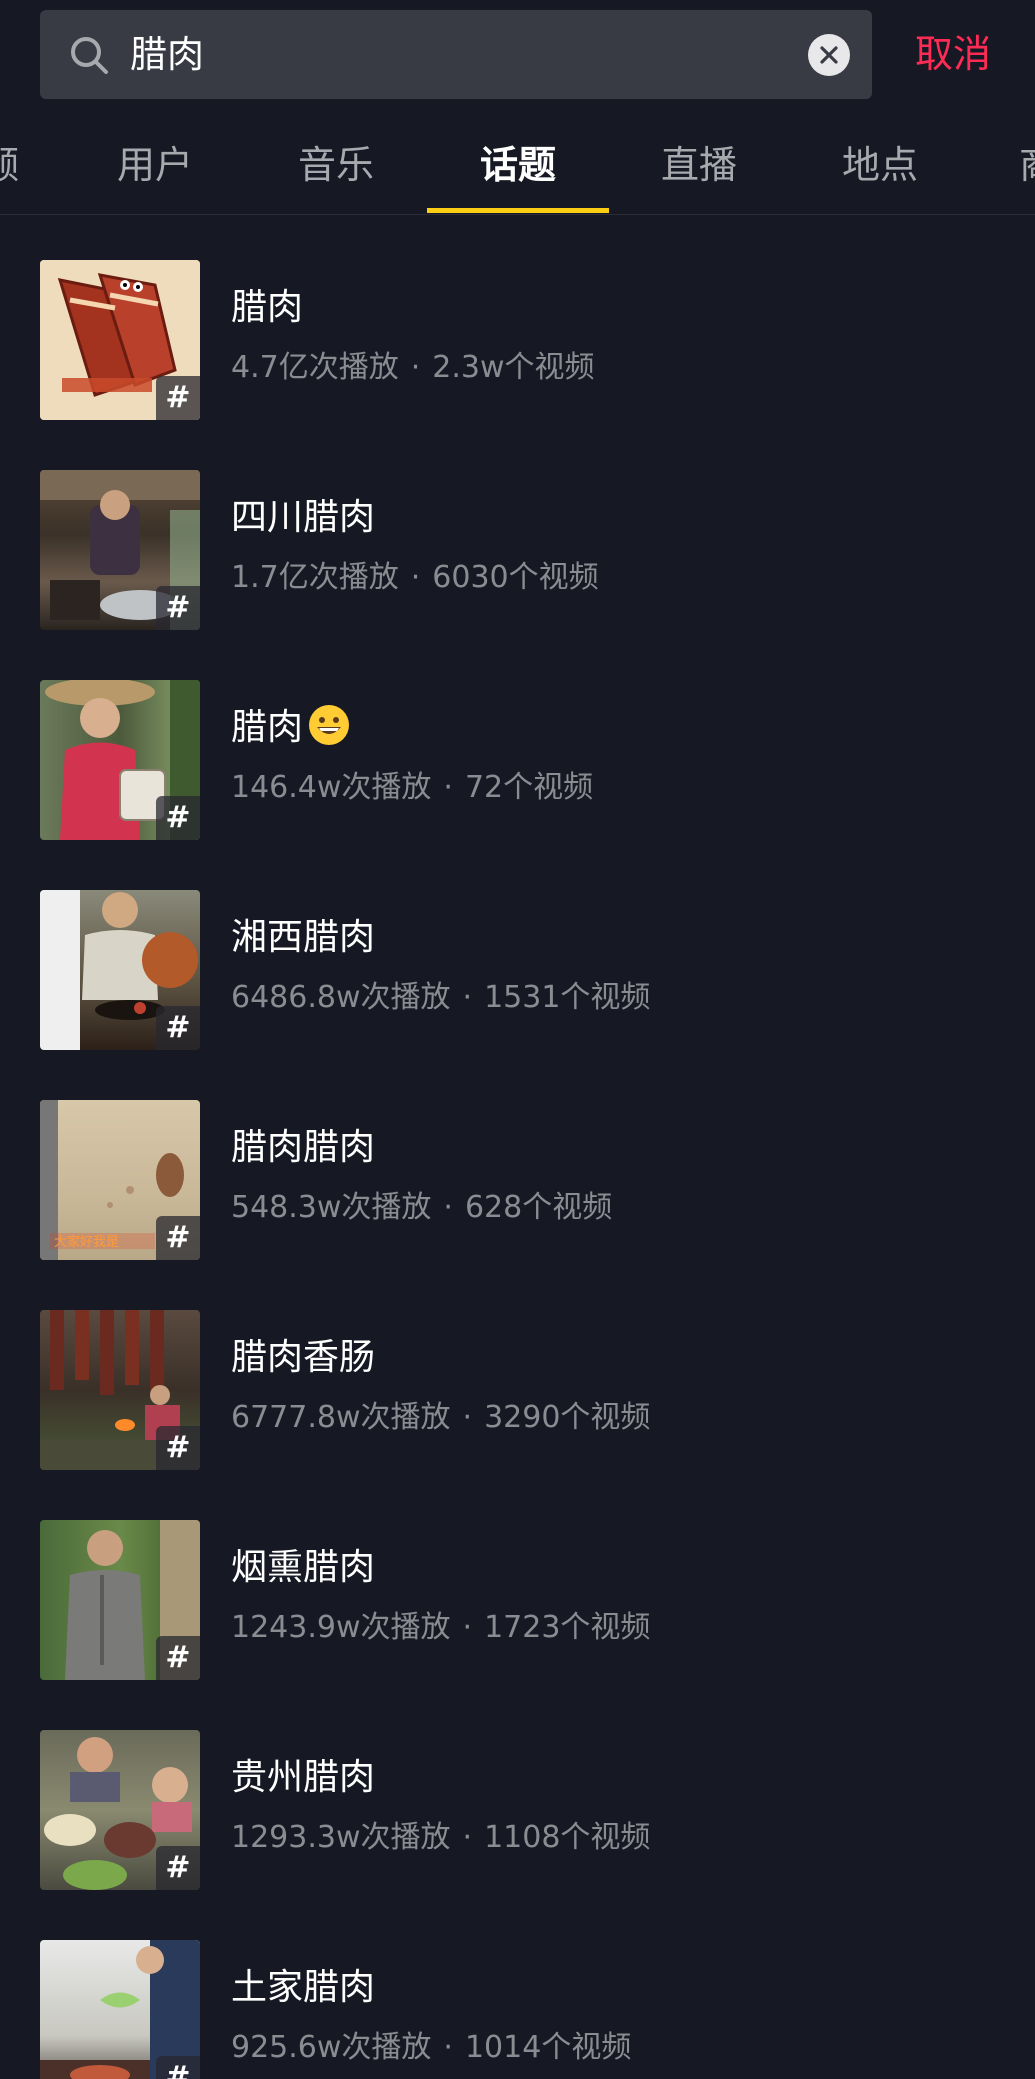  Describe the element at coordinates (517, 1987) in the screenshot. I see `topic-item: # 土家腊肉 925.6w次播放 · 1014个视频` at that location.